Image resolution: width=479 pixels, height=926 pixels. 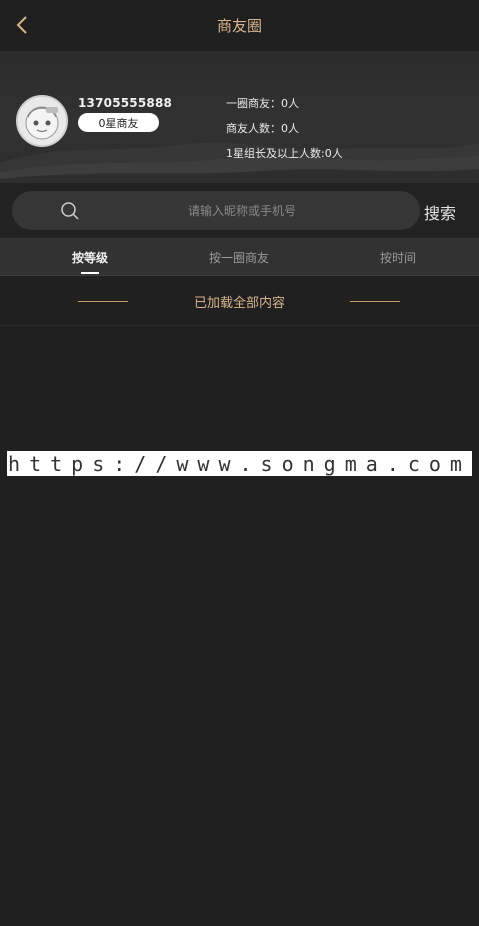 I want to click on stat-first-circle: 一圈商友：0人, so click(x=262, y=103).